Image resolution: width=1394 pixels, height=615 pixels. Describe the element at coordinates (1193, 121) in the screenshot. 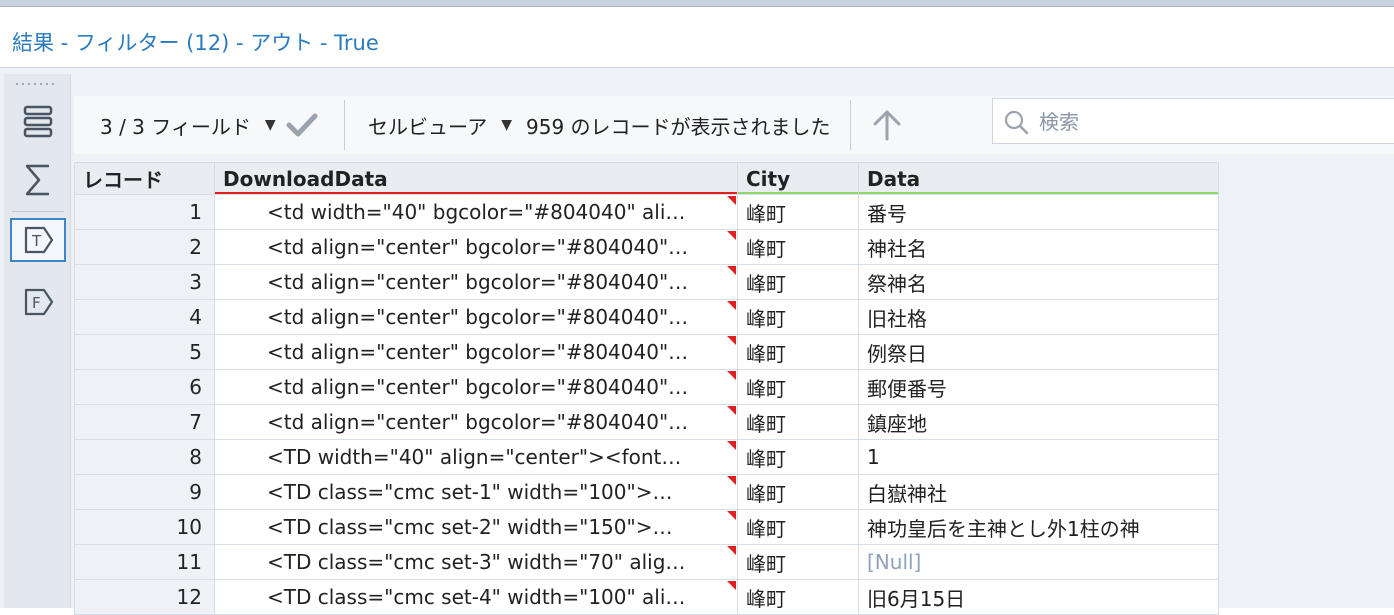

I see `search-box: 検索` at that location.